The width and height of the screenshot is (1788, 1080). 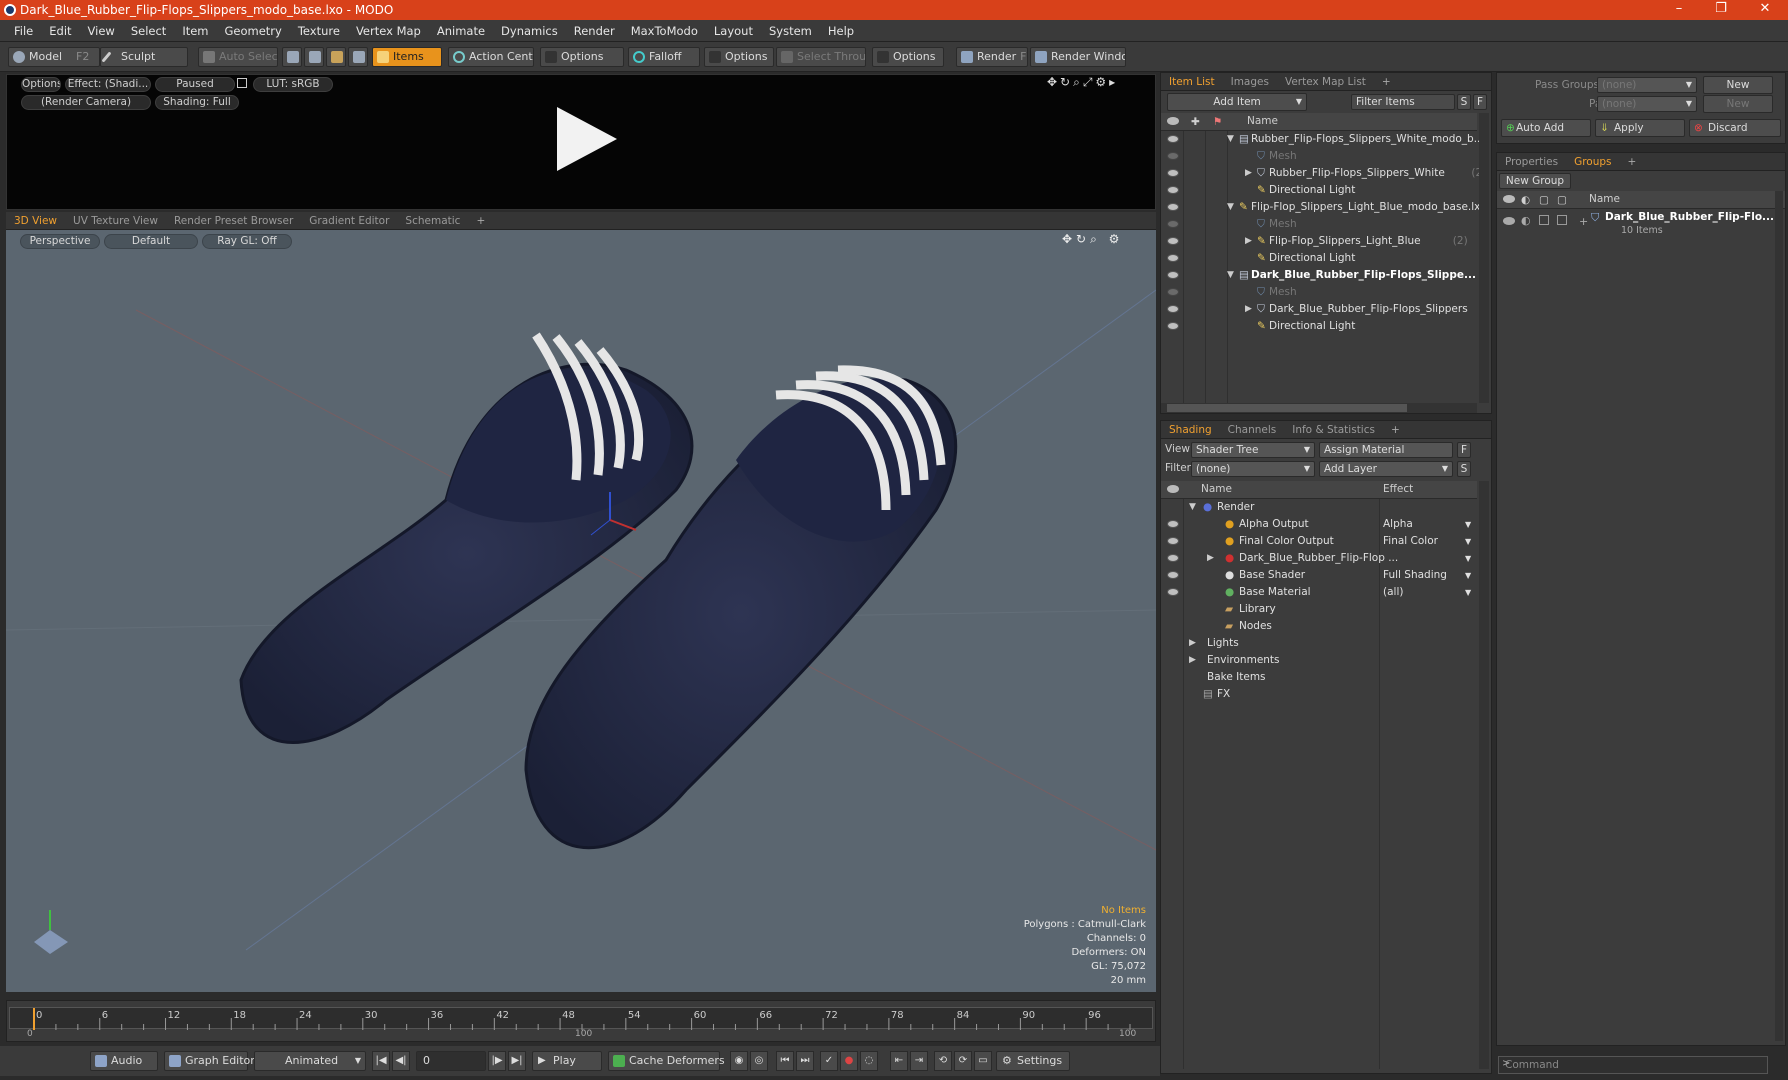 I want to click on add-item-dropdown: Add Item ▼, so click(x=1237, y=102).